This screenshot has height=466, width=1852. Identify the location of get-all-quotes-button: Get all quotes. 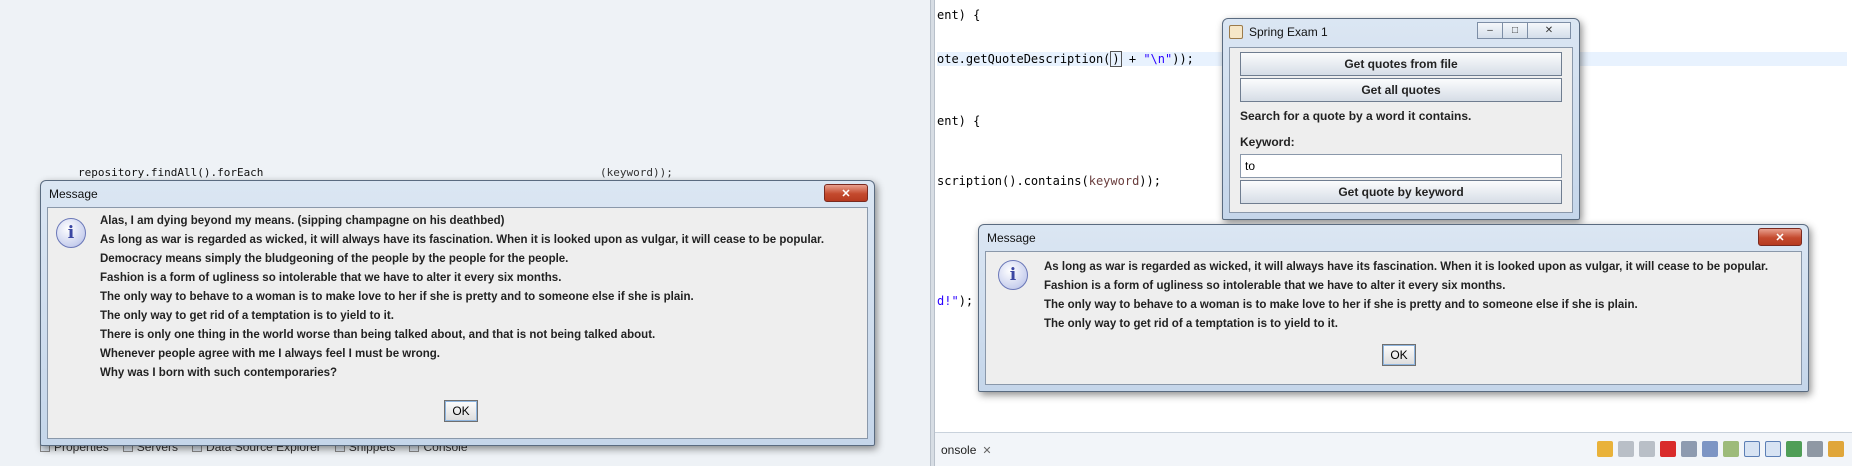
(1401, 90).